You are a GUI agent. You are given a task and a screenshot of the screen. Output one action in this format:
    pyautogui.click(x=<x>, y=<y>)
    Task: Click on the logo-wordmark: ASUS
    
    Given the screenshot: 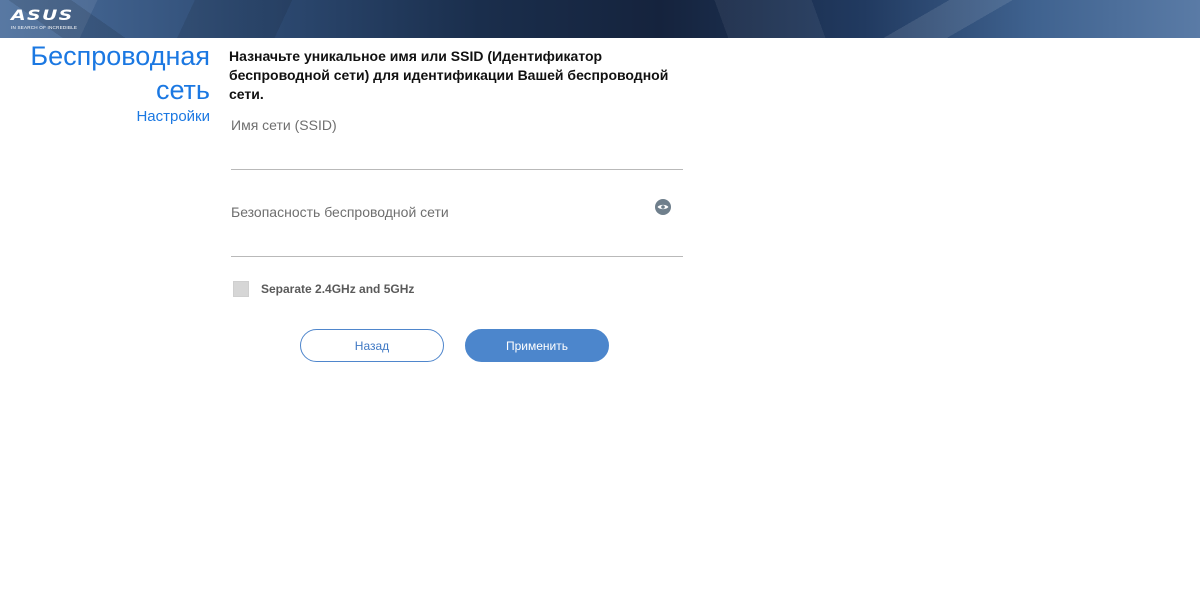 What is the action you would take?
    pyautogui.click(x=42, y=16)
    